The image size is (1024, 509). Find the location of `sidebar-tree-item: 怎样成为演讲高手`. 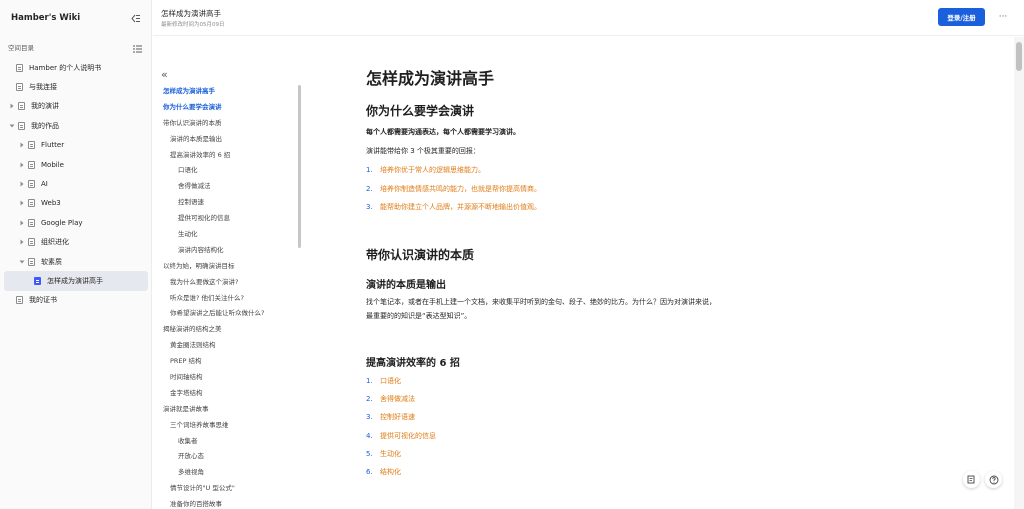

sidebar-tree-item: 怎样成为演讲高手 is located at coordinates (76, 281).